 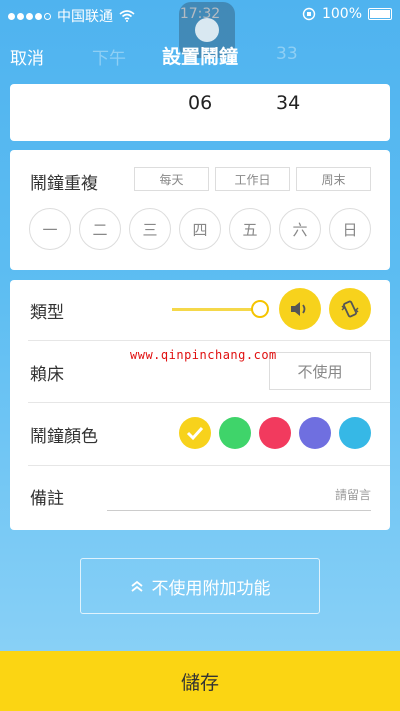 I want to click on vibrate-toggle, so click(x=350, y=309).